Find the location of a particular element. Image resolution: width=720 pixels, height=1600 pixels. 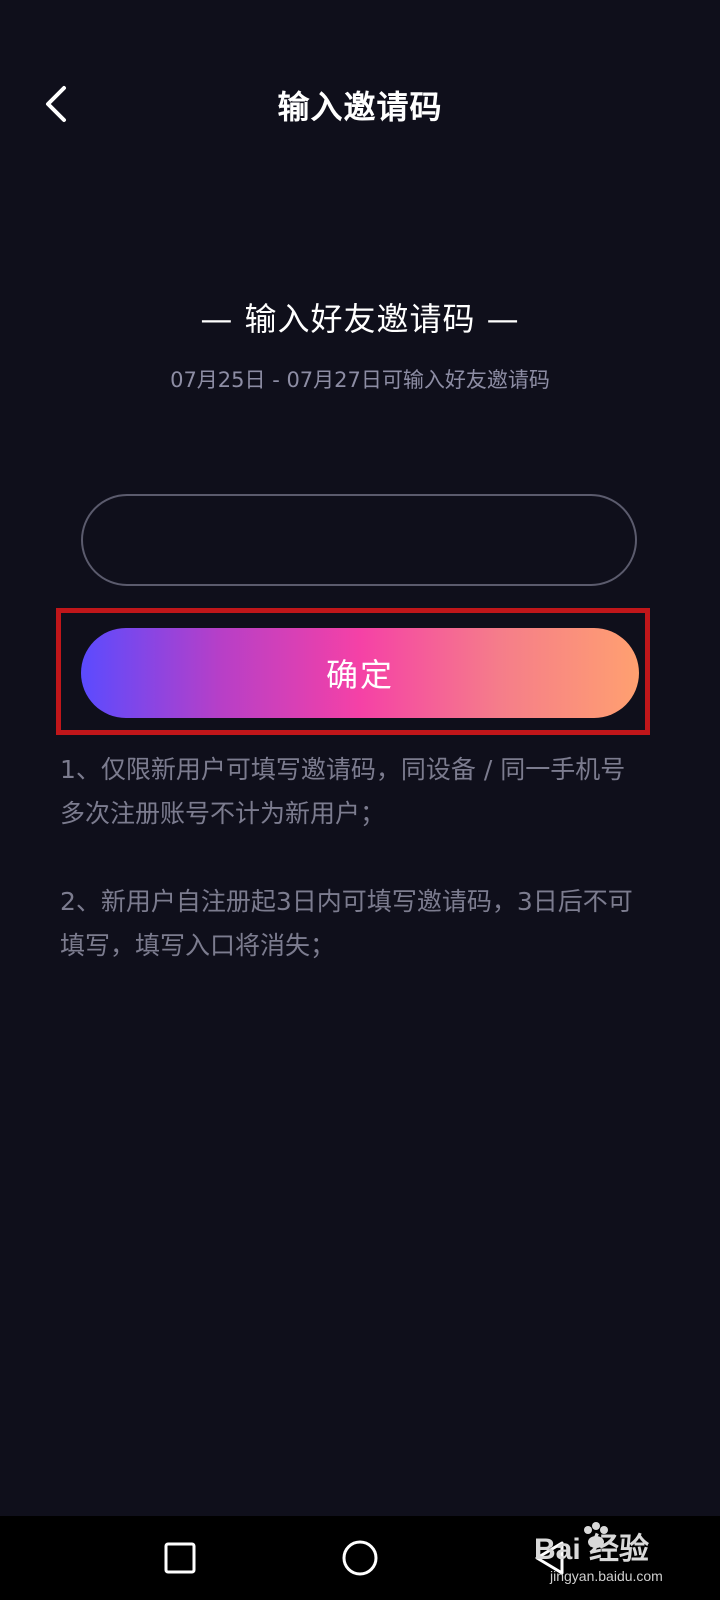

home-button is located at coordinates (360, 1558).